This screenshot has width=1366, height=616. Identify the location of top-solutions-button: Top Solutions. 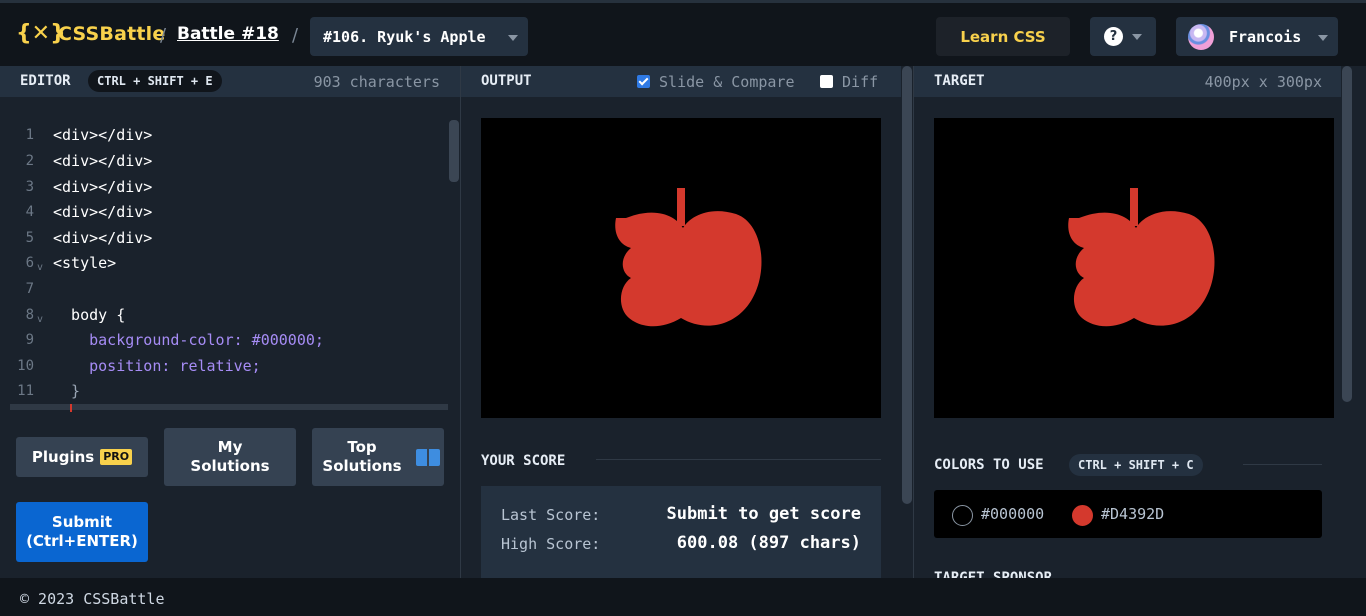
(378, 457).